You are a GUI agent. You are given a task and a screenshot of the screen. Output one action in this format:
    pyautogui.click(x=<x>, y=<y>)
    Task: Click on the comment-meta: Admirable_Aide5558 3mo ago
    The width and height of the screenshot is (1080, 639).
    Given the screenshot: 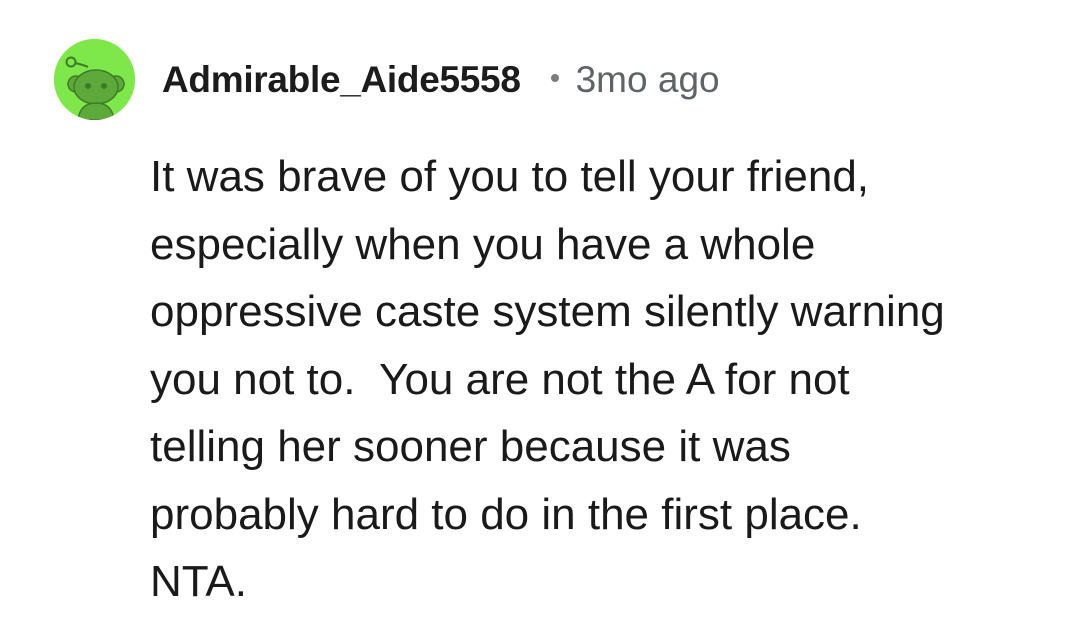 What is the action you would take?
    pyautogui.click(x=441, y=80)
    